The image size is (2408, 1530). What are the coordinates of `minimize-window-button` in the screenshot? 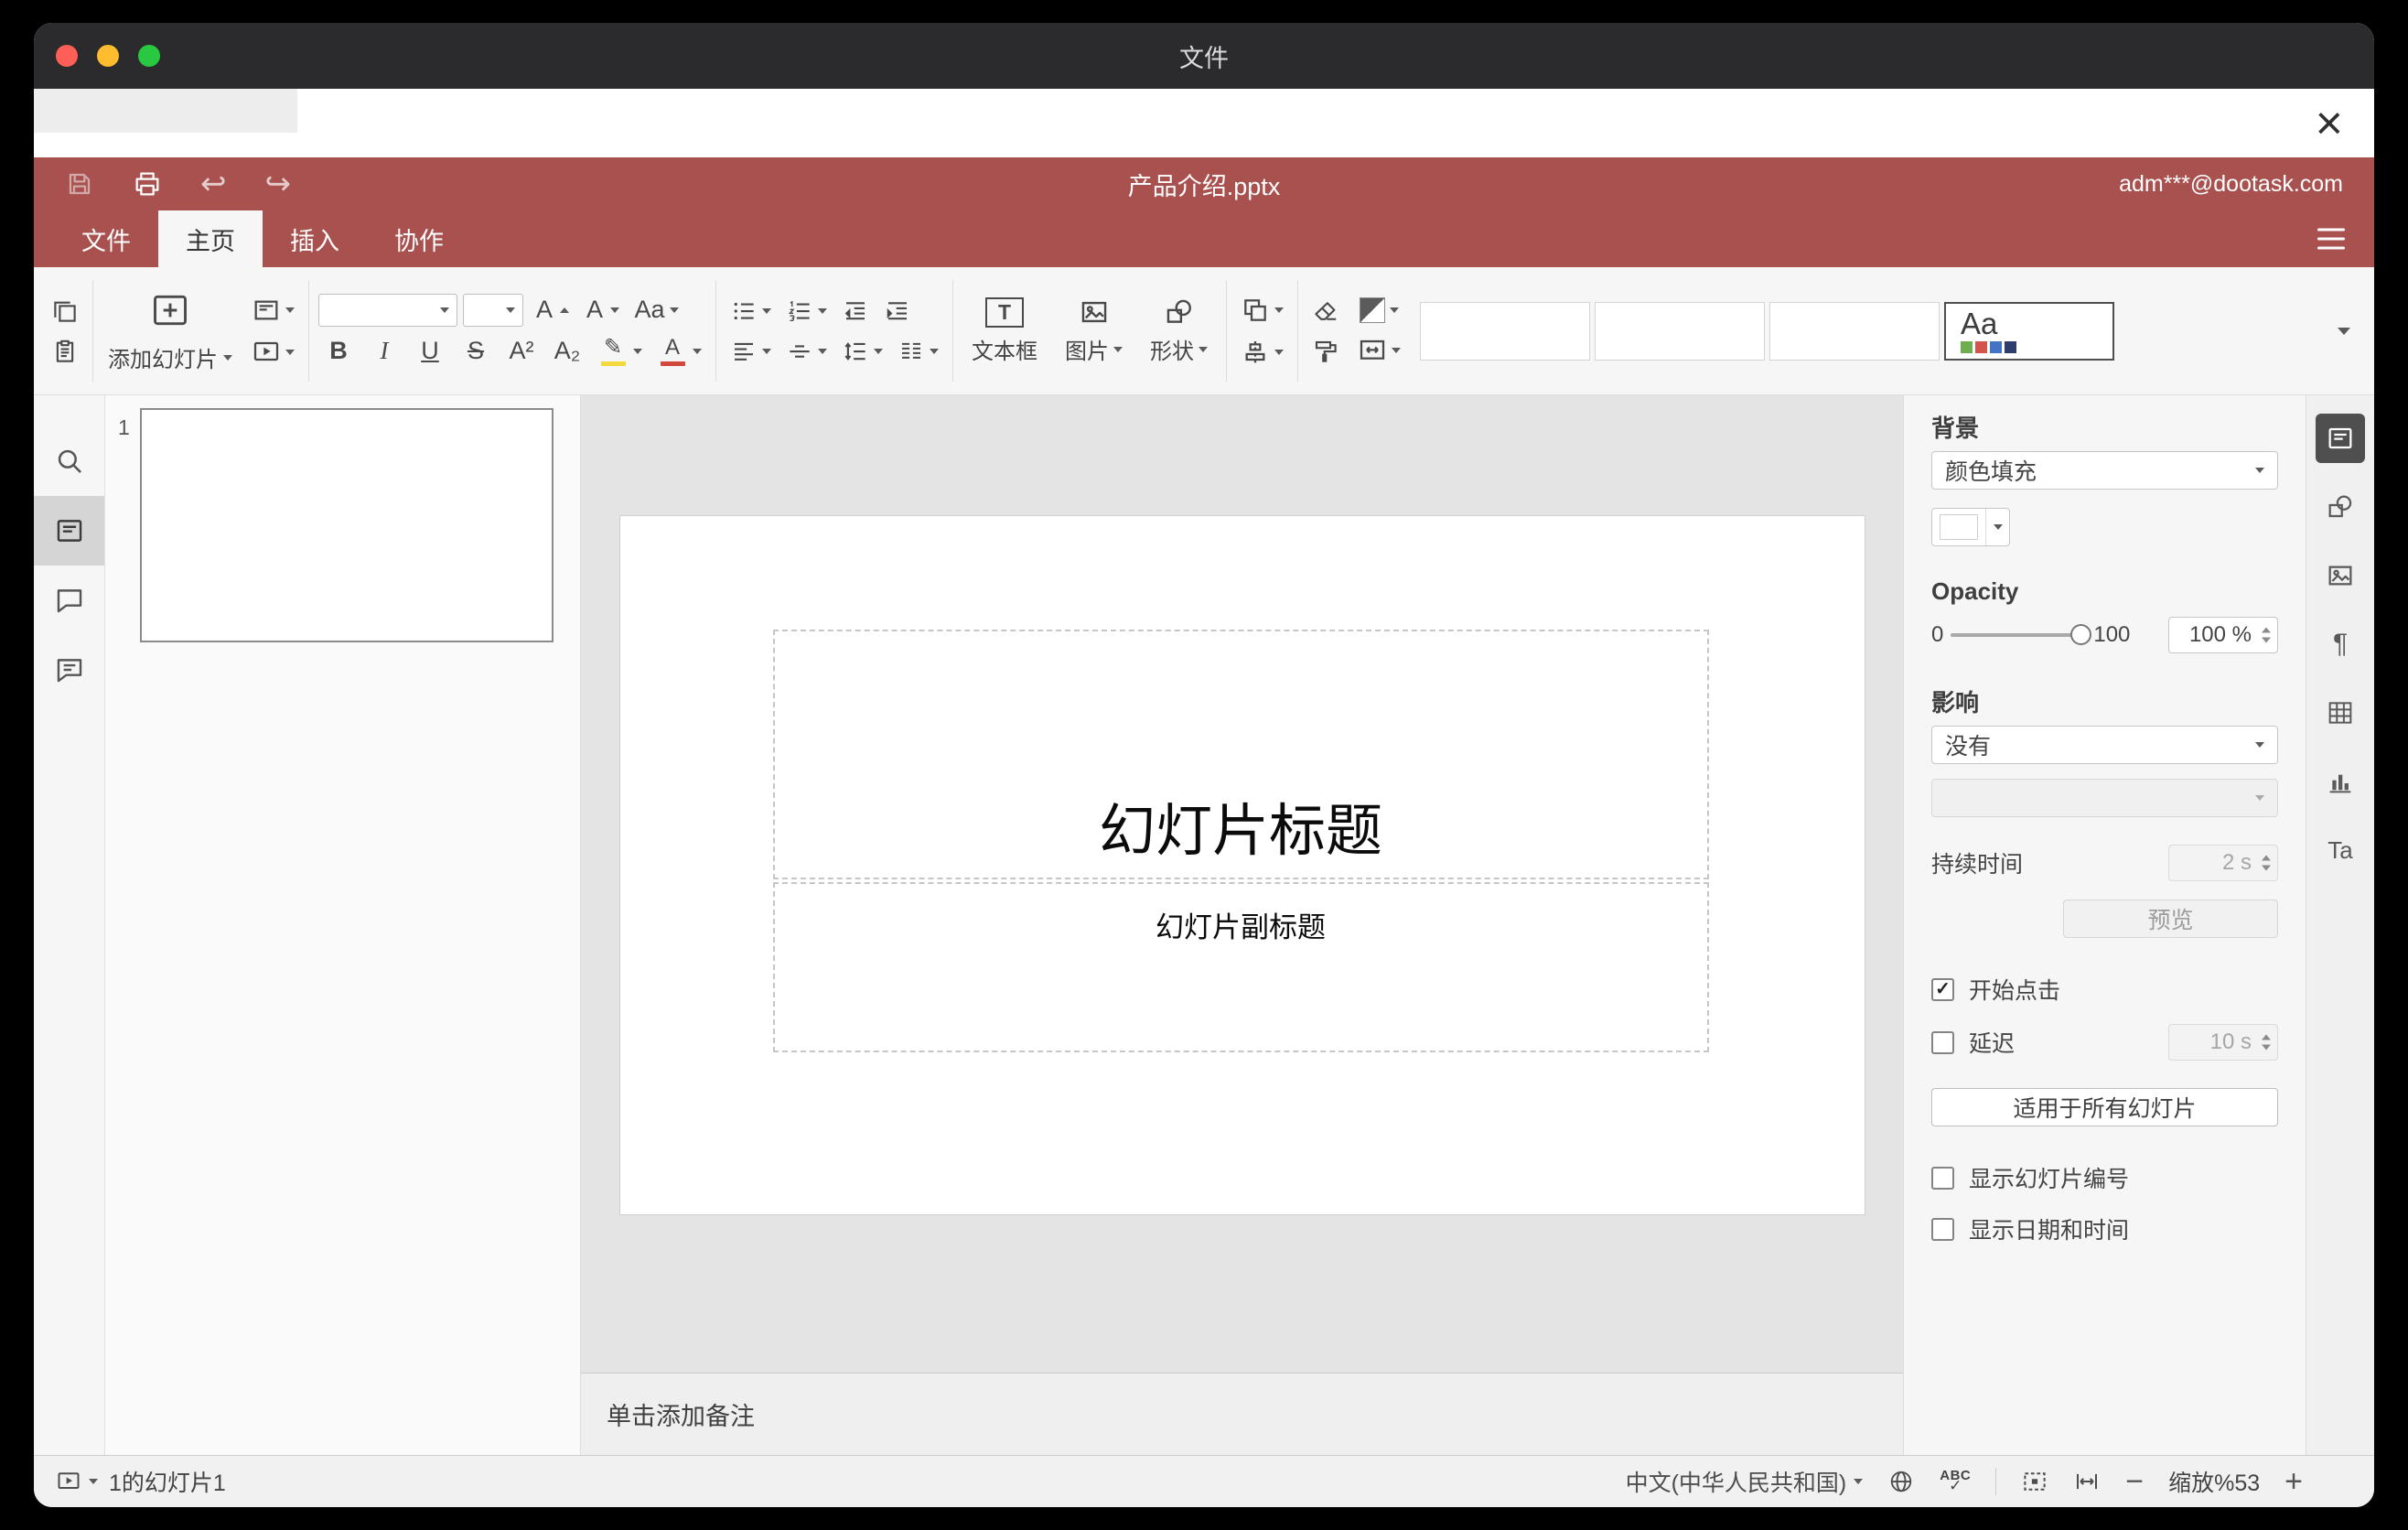 It's located at (108, 56).